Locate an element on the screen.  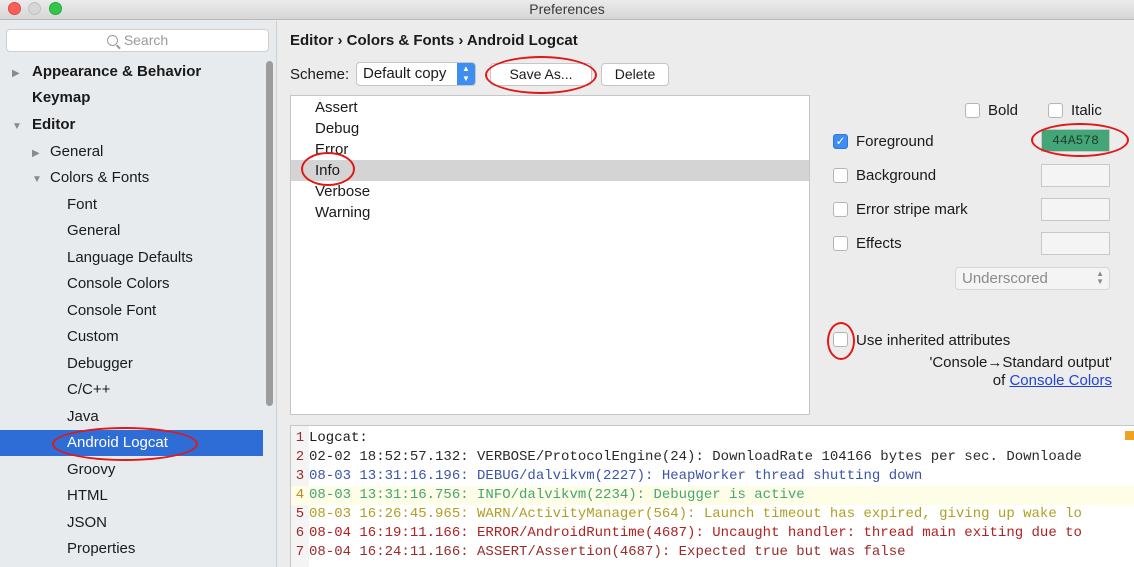
sidebar-item-general-sub: General is located at coordinates (93, 231).